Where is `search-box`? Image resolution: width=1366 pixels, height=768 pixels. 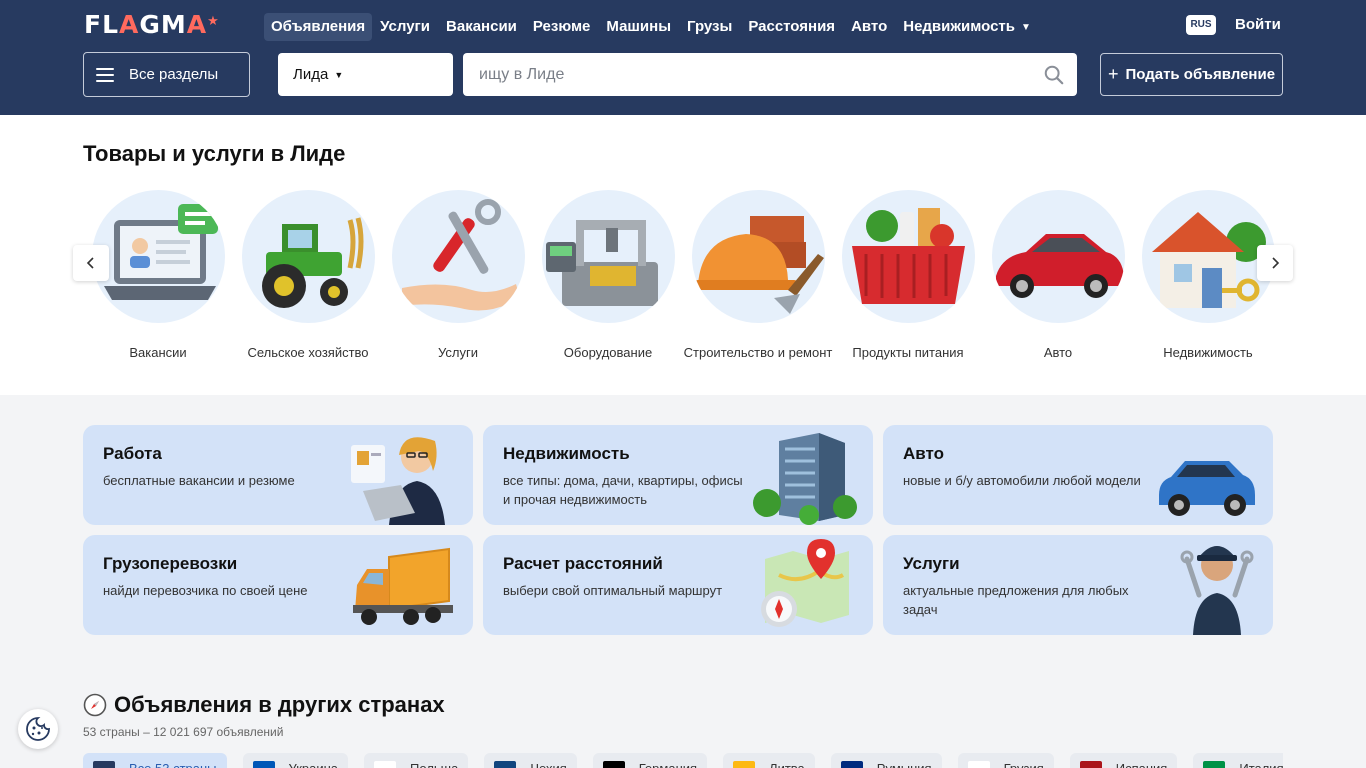
search-box is located at coordinates (770, 74).